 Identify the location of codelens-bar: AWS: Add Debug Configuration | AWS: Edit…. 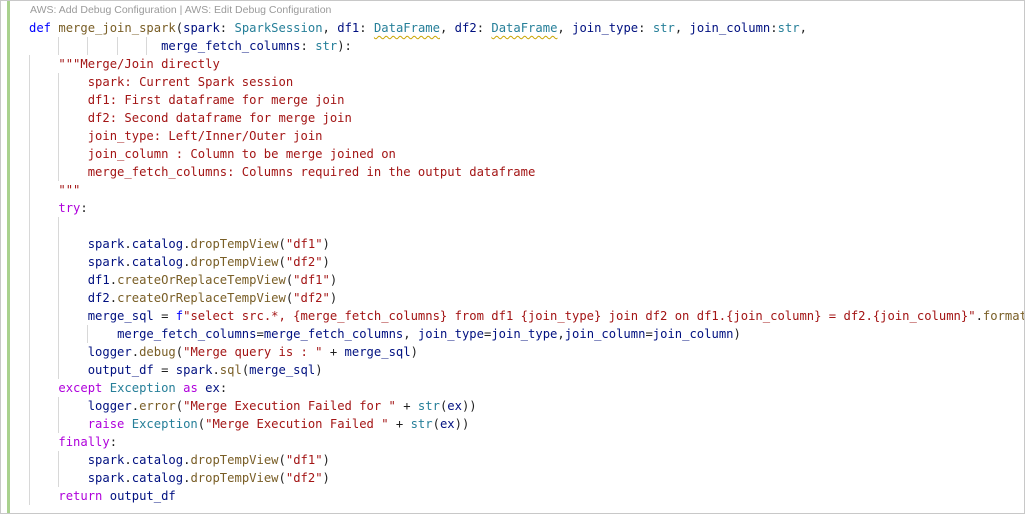
(180, 10).